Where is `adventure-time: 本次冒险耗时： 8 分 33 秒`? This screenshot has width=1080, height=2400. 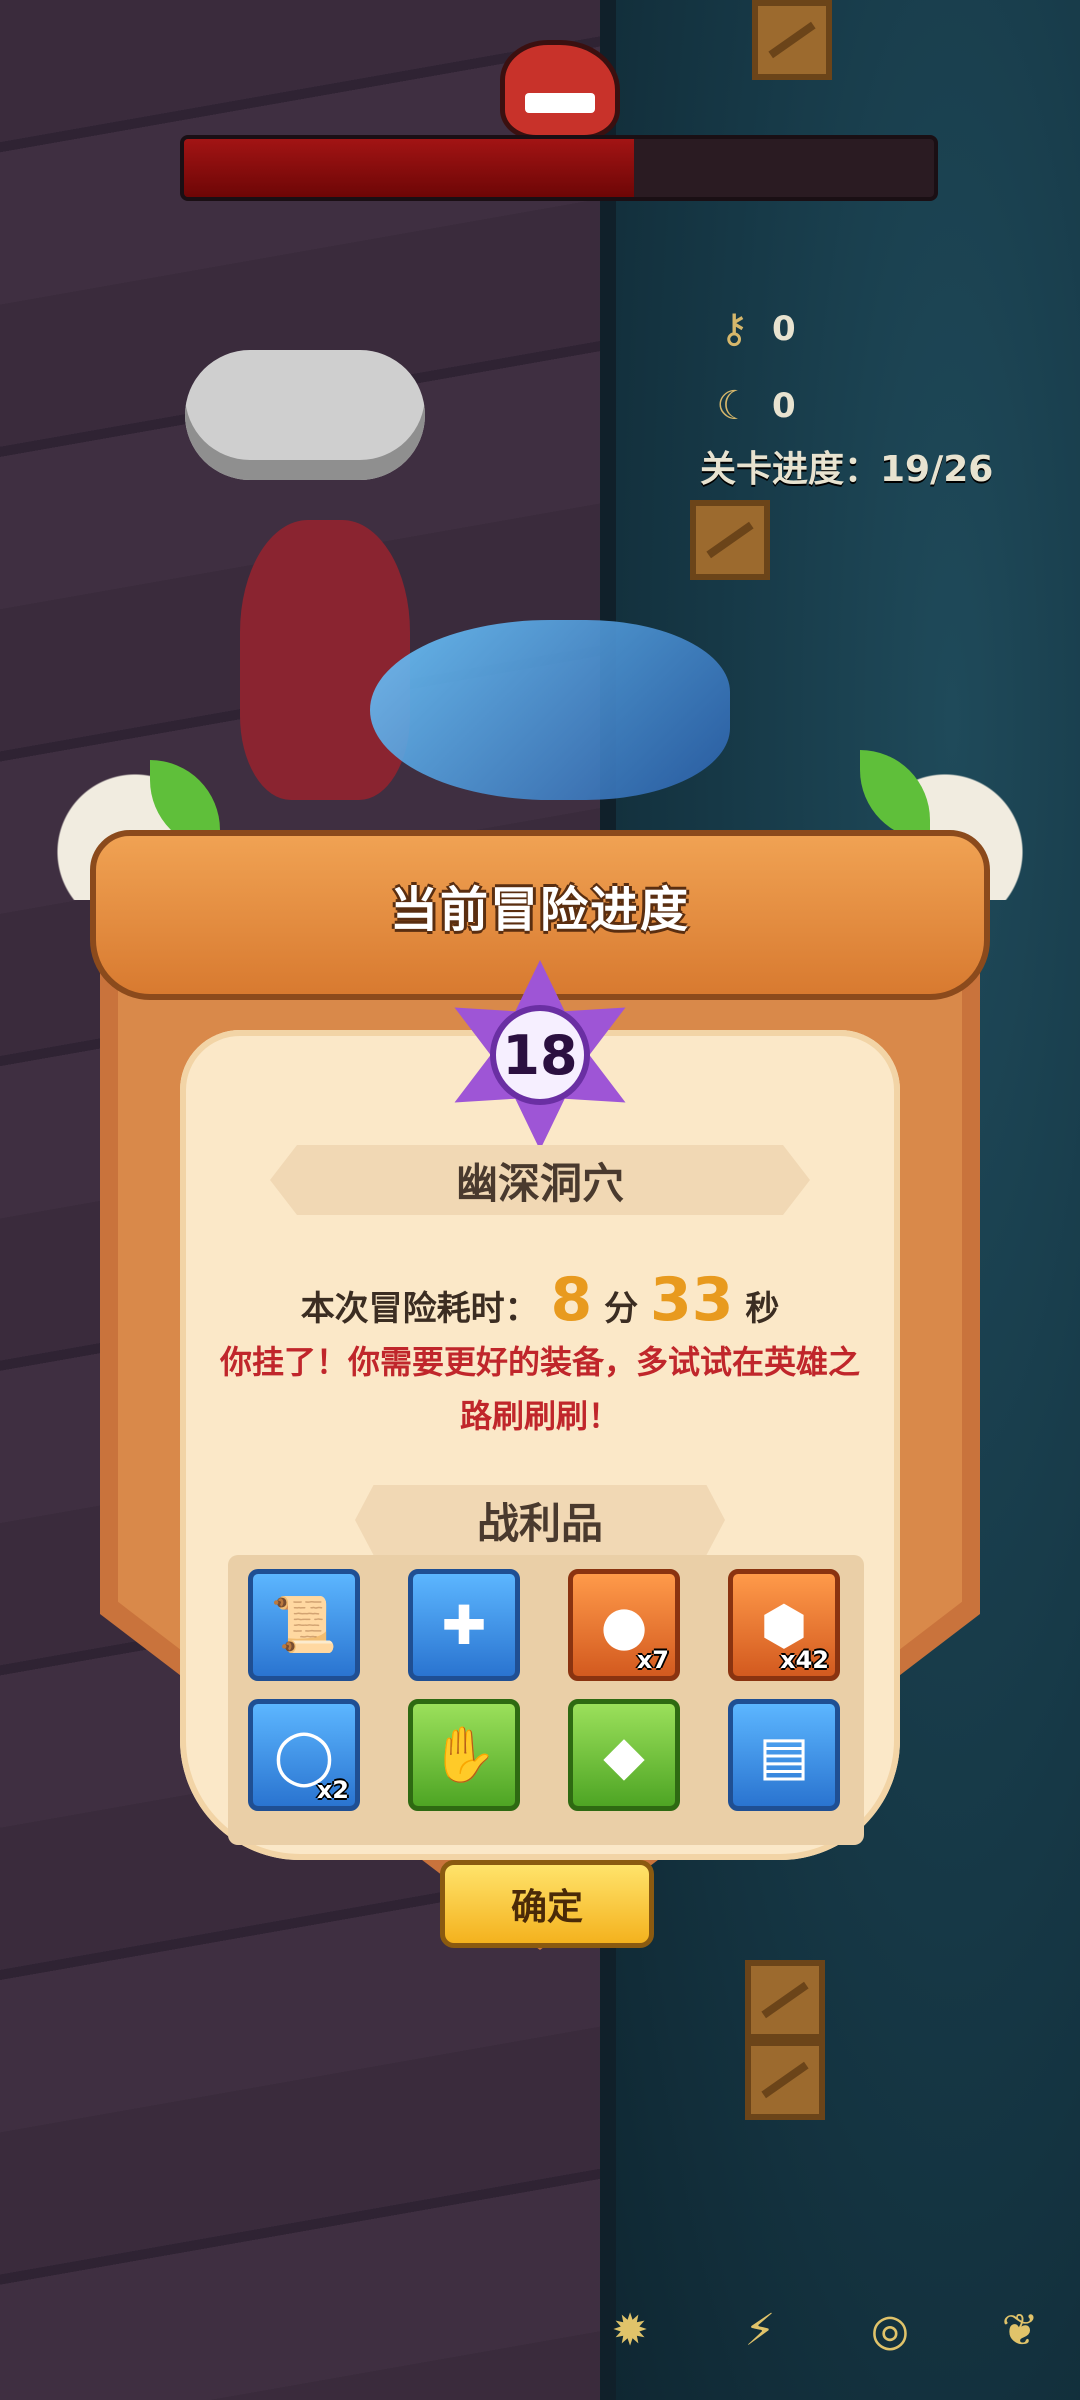
adventure-time: 本次冒险耗时： 8 分 33 秒 is located at coordinates (540, 1300).